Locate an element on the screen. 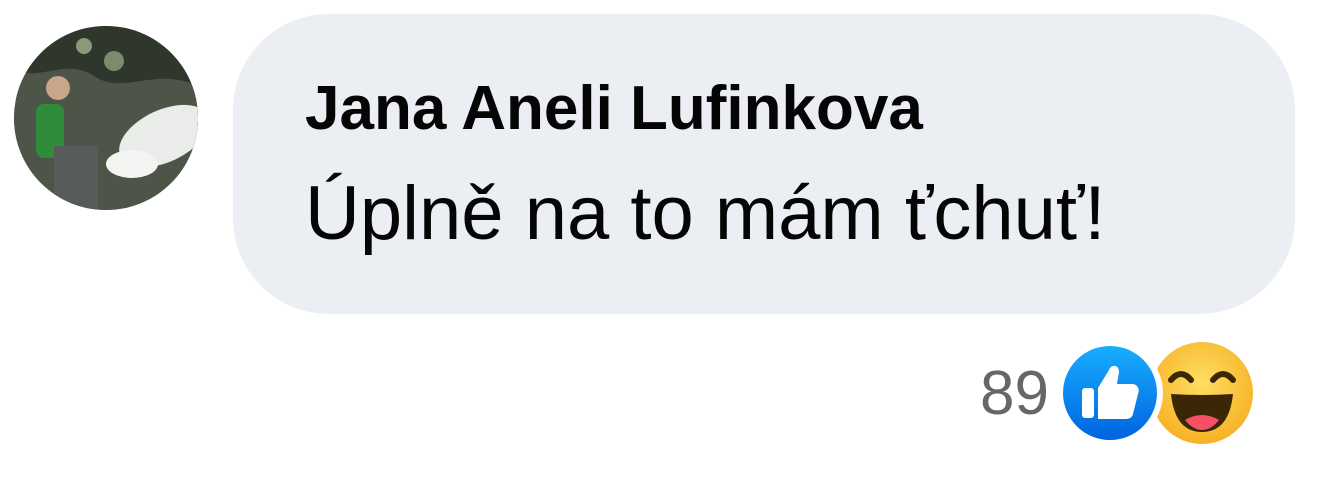 The width and height of the screenshot is (1325, 480). reactions-summary: 89 is located at coordinates (1118, 394).